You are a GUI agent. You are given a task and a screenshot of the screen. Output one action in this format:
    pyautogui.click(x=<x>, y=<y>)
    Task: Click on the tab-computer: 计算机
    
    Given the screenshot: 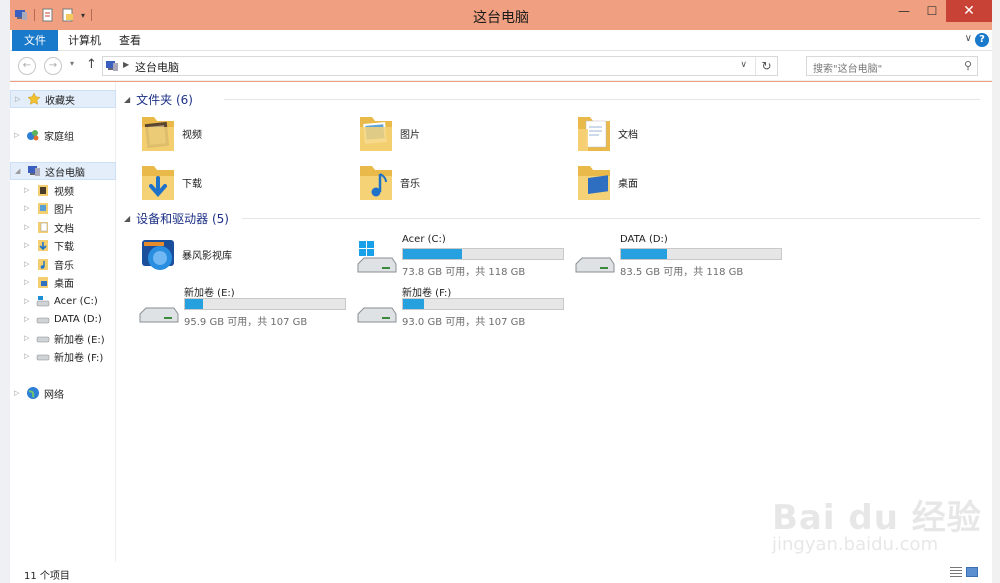 What is the action you would take?
    pyautogui.click(x=84, y=40)
    